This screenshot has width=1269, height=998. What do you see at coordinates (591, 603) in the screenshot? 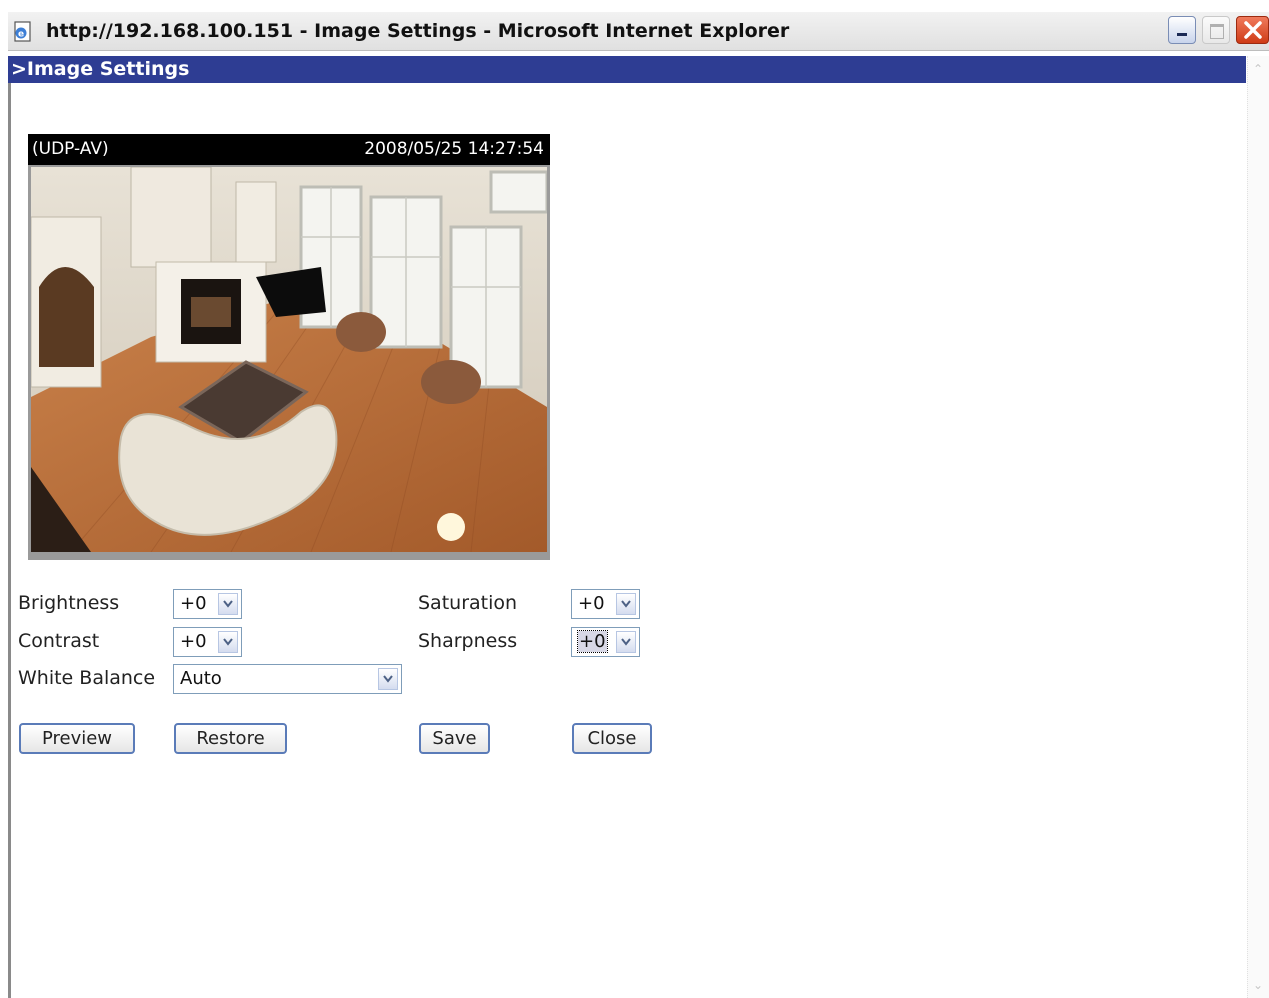
I see `saturation-value: +0` at bounding box center [591, 603].